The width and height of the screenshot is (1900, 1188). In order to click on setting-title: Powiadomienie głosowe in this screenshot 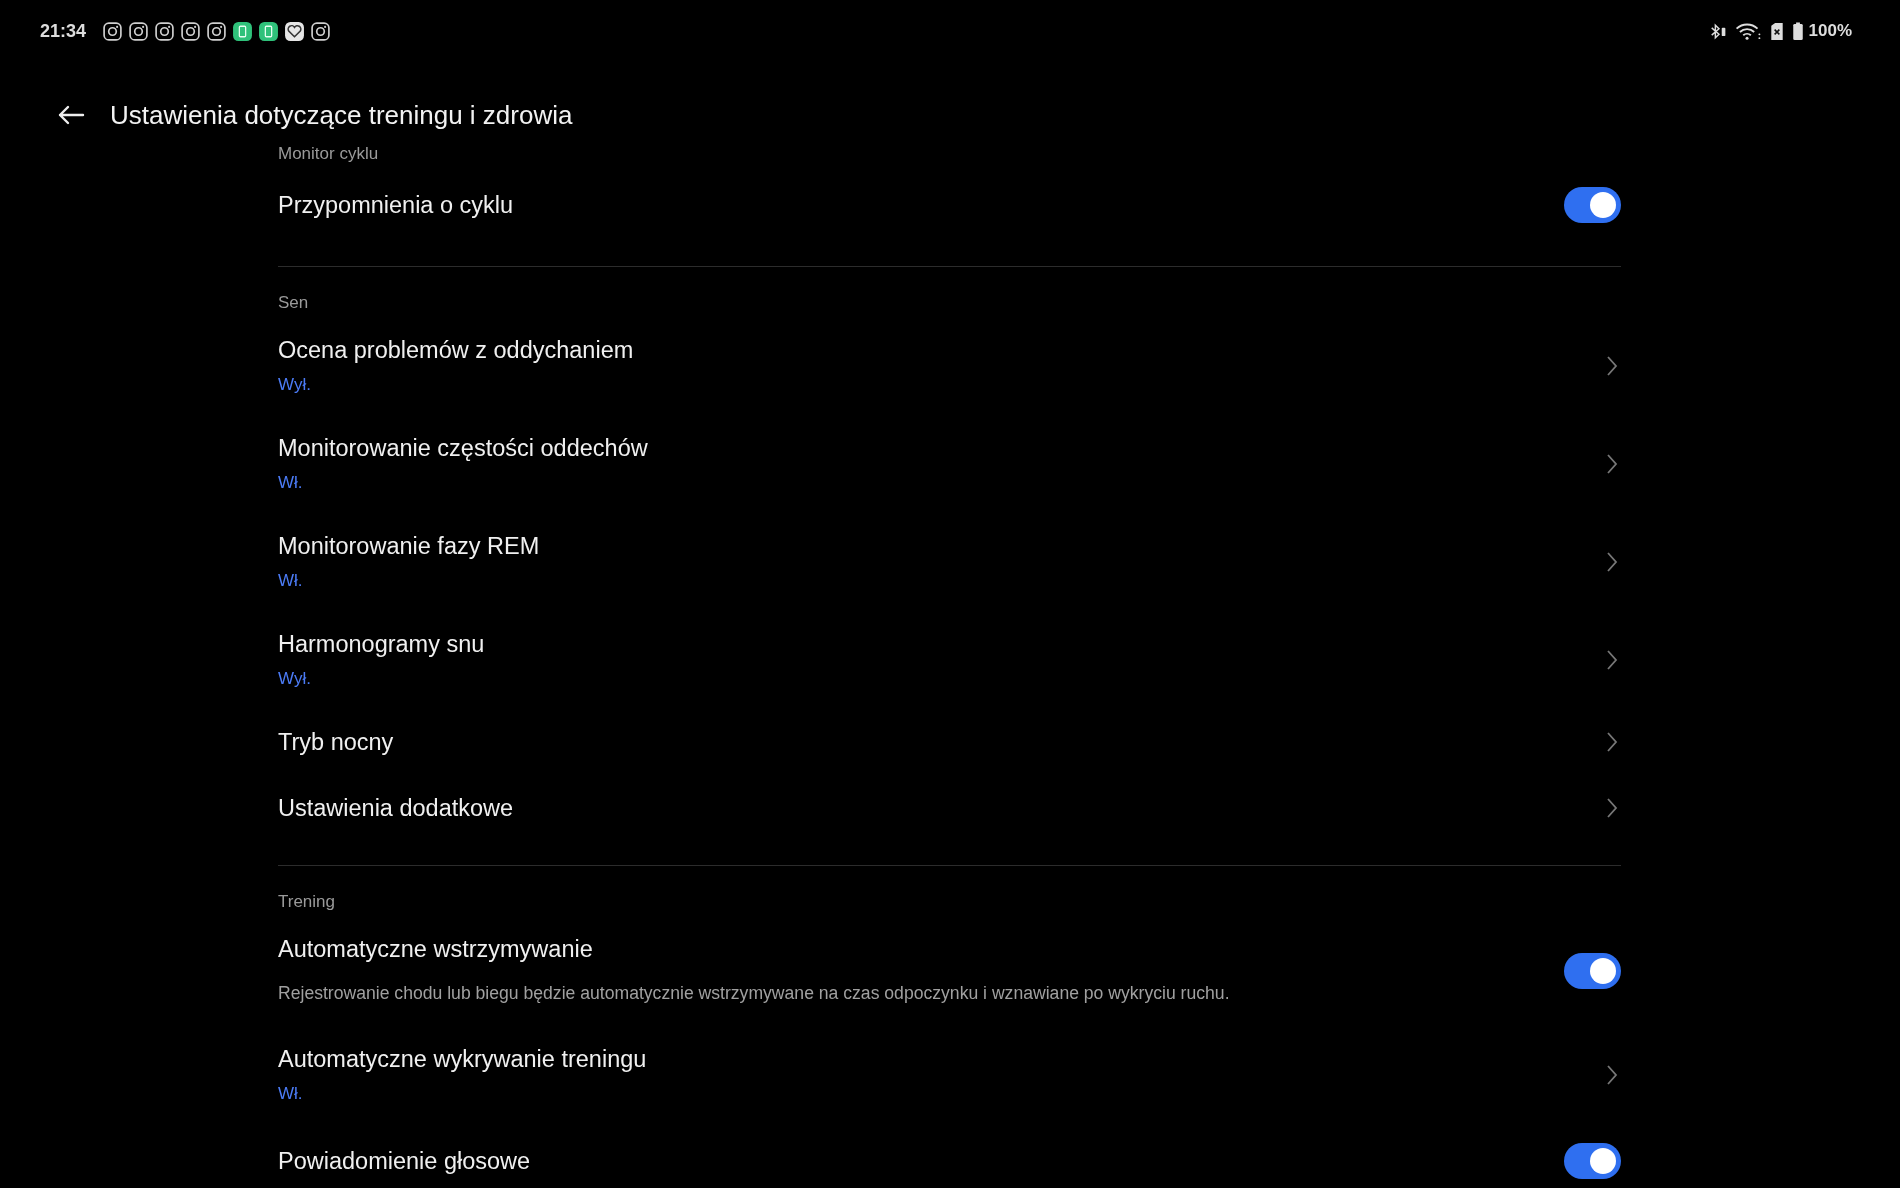, I will do `click(405, 1161)`.